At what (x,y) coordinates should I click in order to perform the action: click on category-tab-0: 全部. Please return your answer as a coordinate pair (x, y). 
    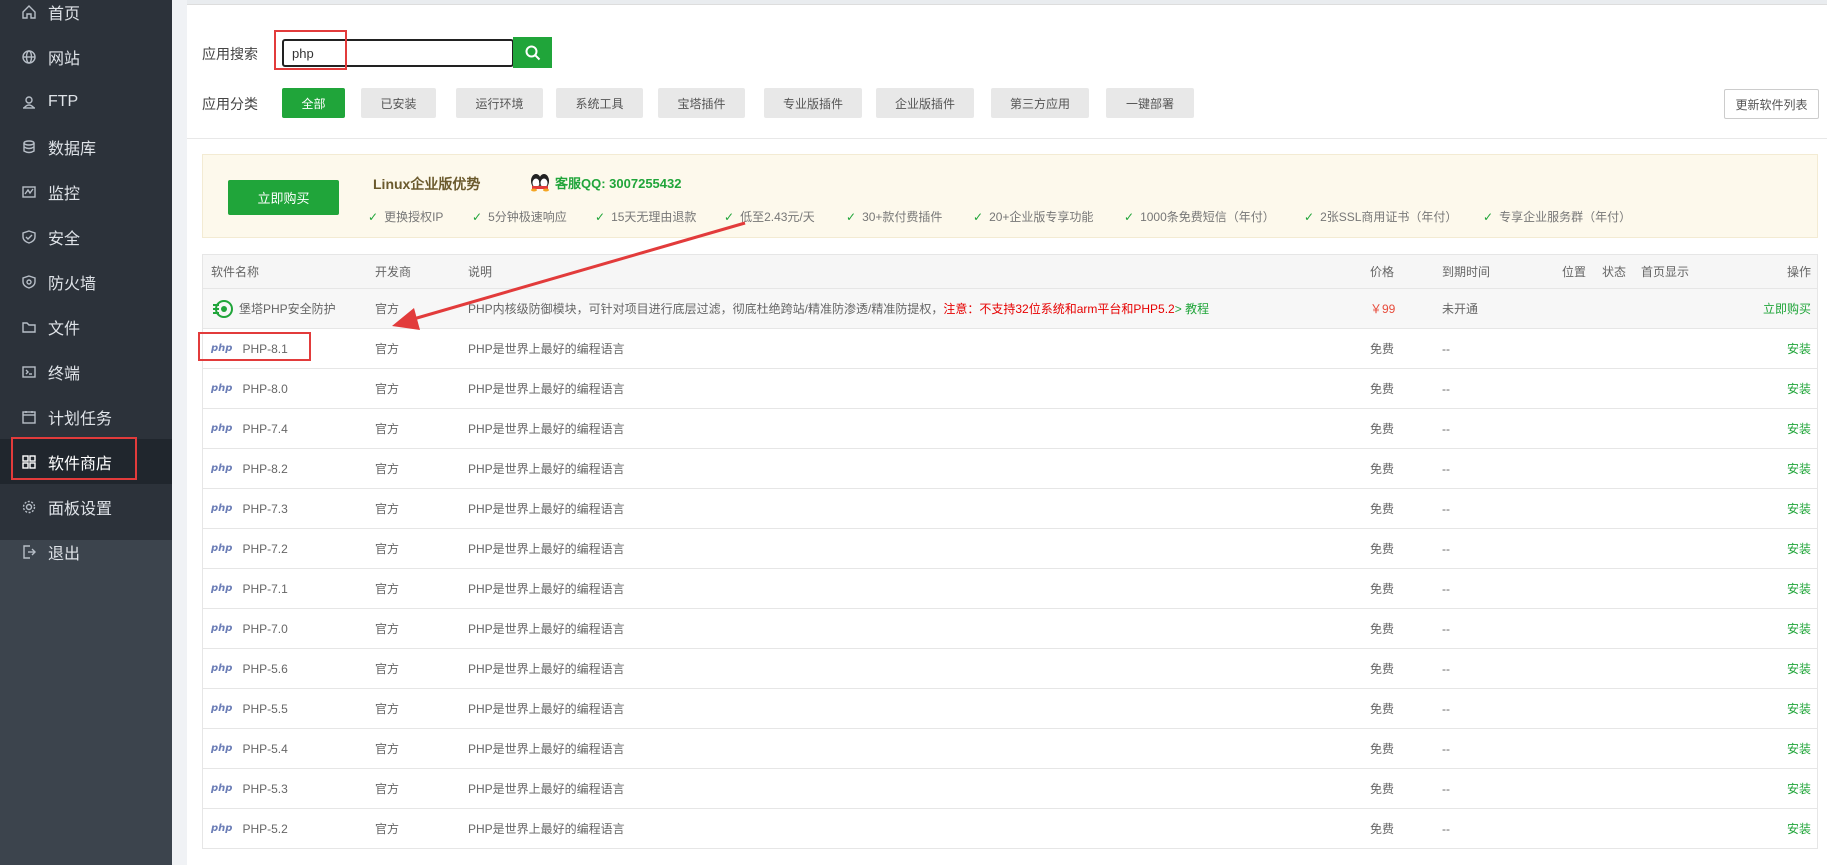
    Looking at the image, I should click on (313, 103).